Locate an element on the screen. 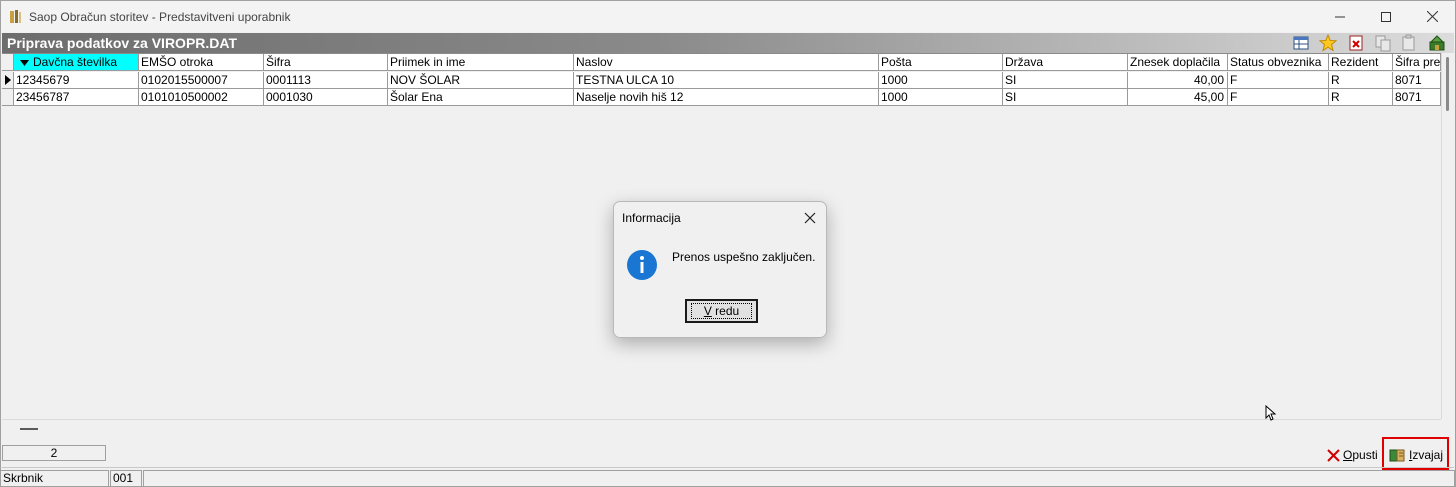  dialog-close-button is located at coordinates (810, 218).